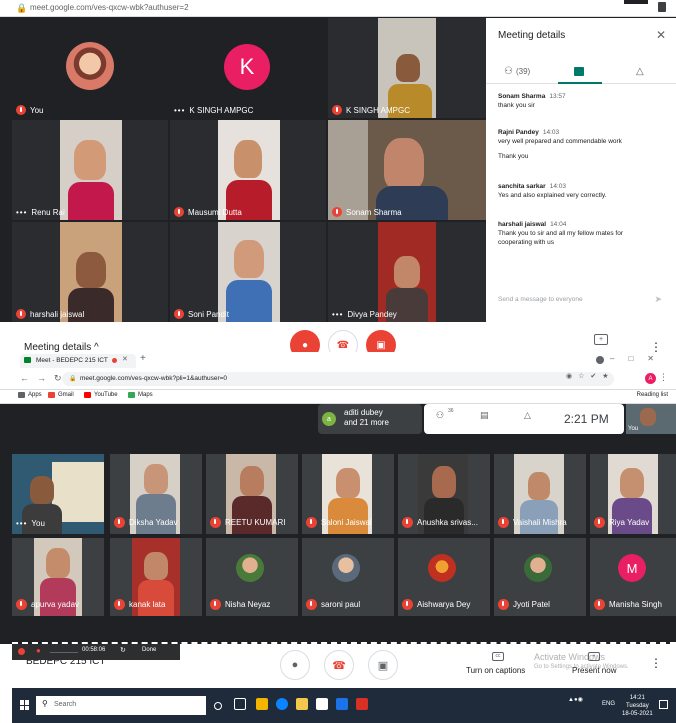 The image size is (676, 723). Describe the element at coordinates (540, 577) in the screenshot. I see `bottom-tile: Jyoti Patel` at that location.